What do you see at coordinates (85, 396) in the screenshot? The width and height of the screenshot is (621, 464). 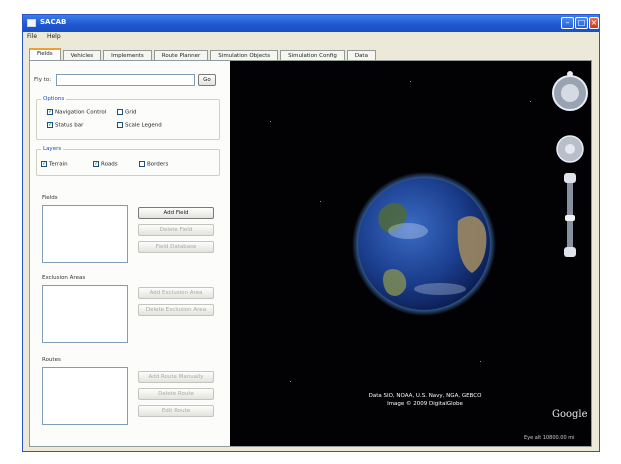 I see `routes-list` at bounding box center [85, 396].